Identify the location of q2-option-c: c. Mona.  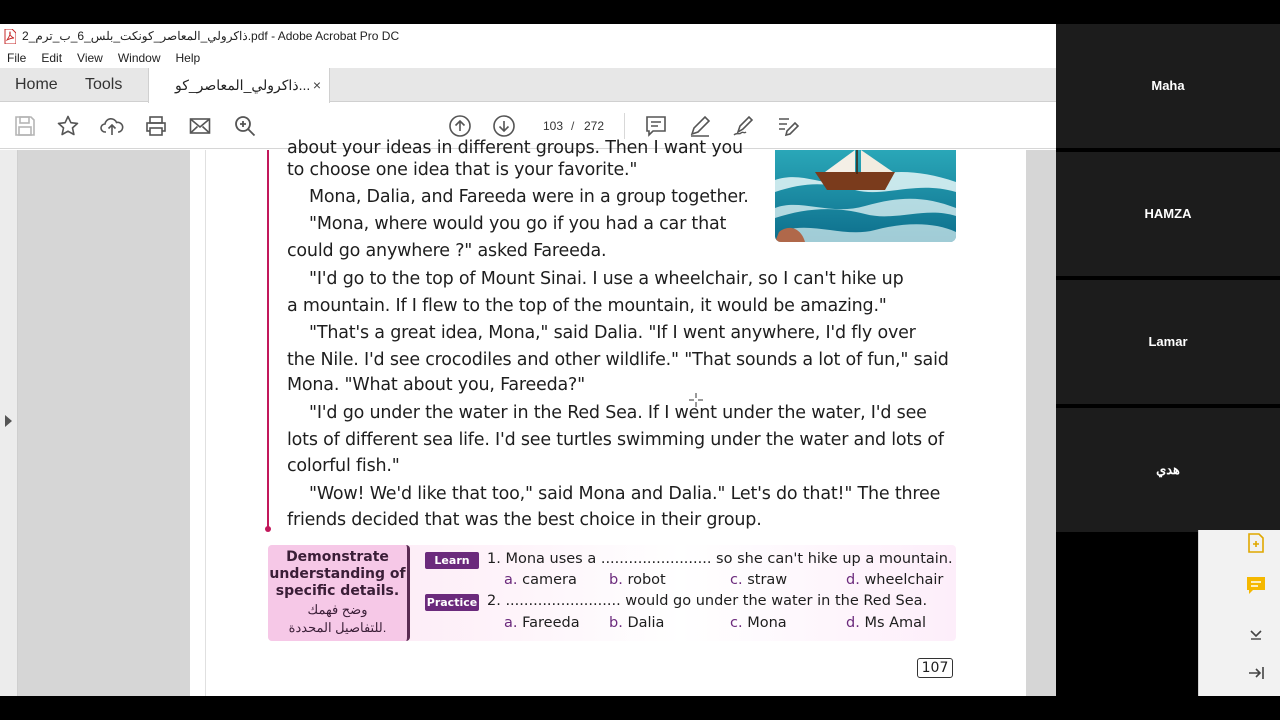
(758, 623).